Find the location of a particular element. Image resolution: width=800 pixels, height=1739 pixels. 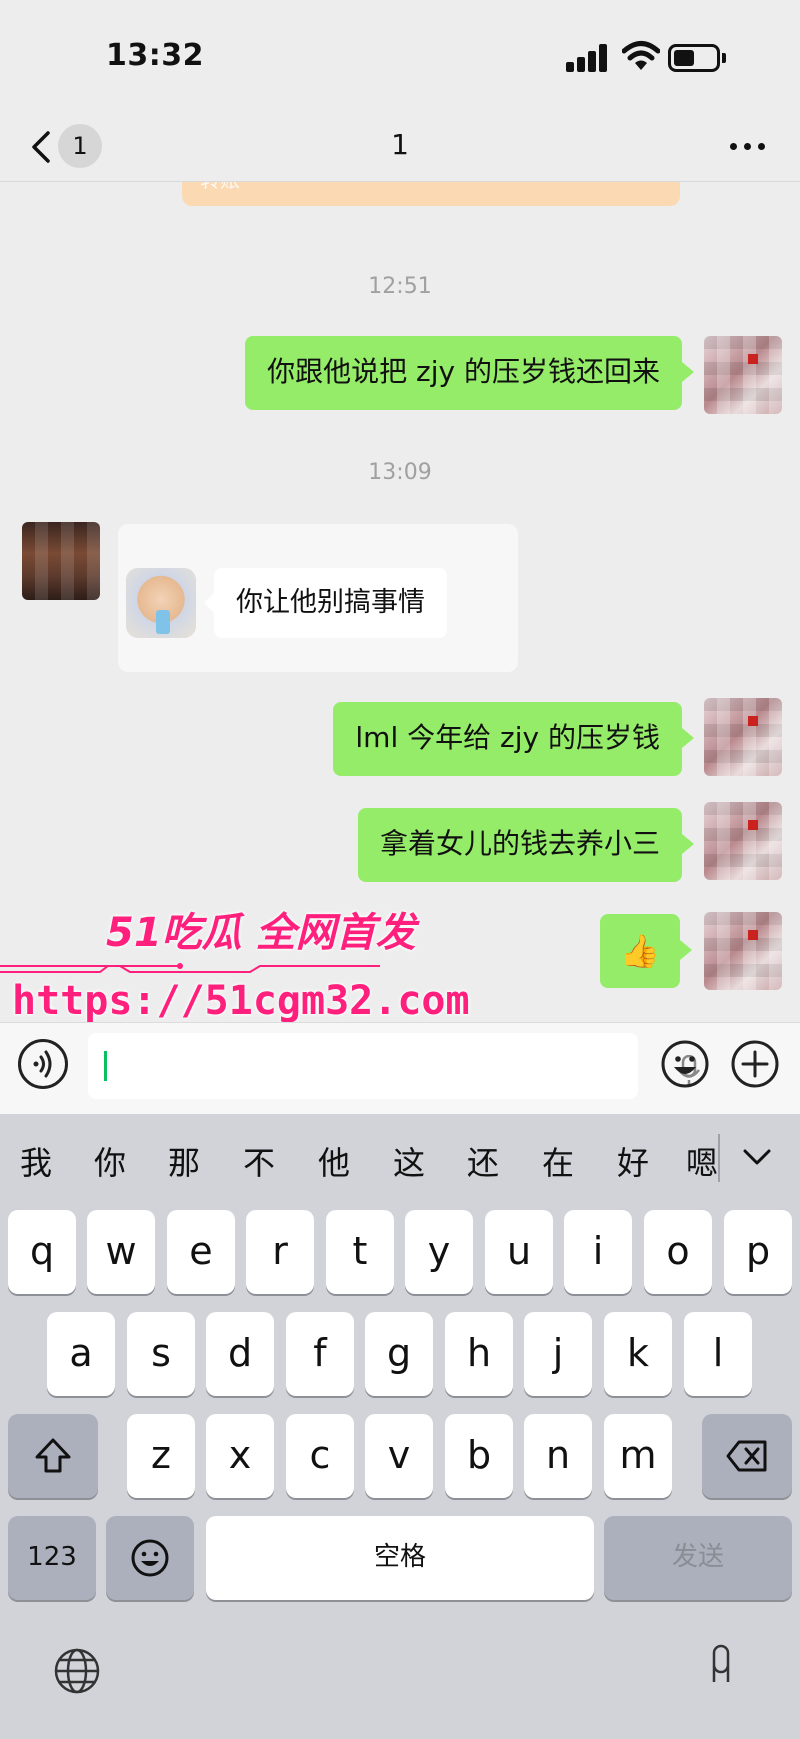

candidate-word: 嗯 is located at coordinates (702, 1161).